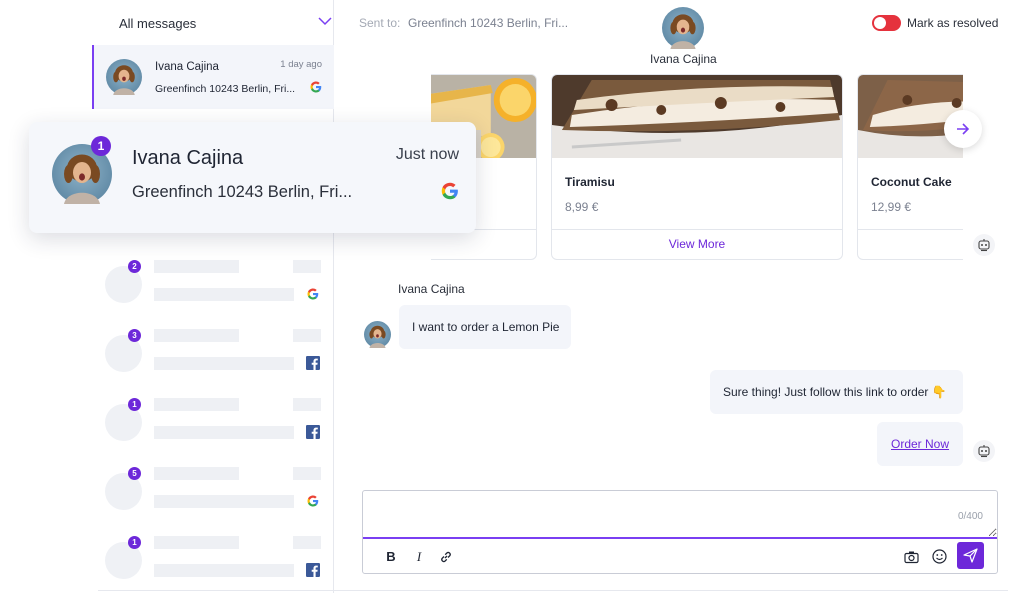  I want to click on notification-name: Ivana Cajina, so click(188, 158).